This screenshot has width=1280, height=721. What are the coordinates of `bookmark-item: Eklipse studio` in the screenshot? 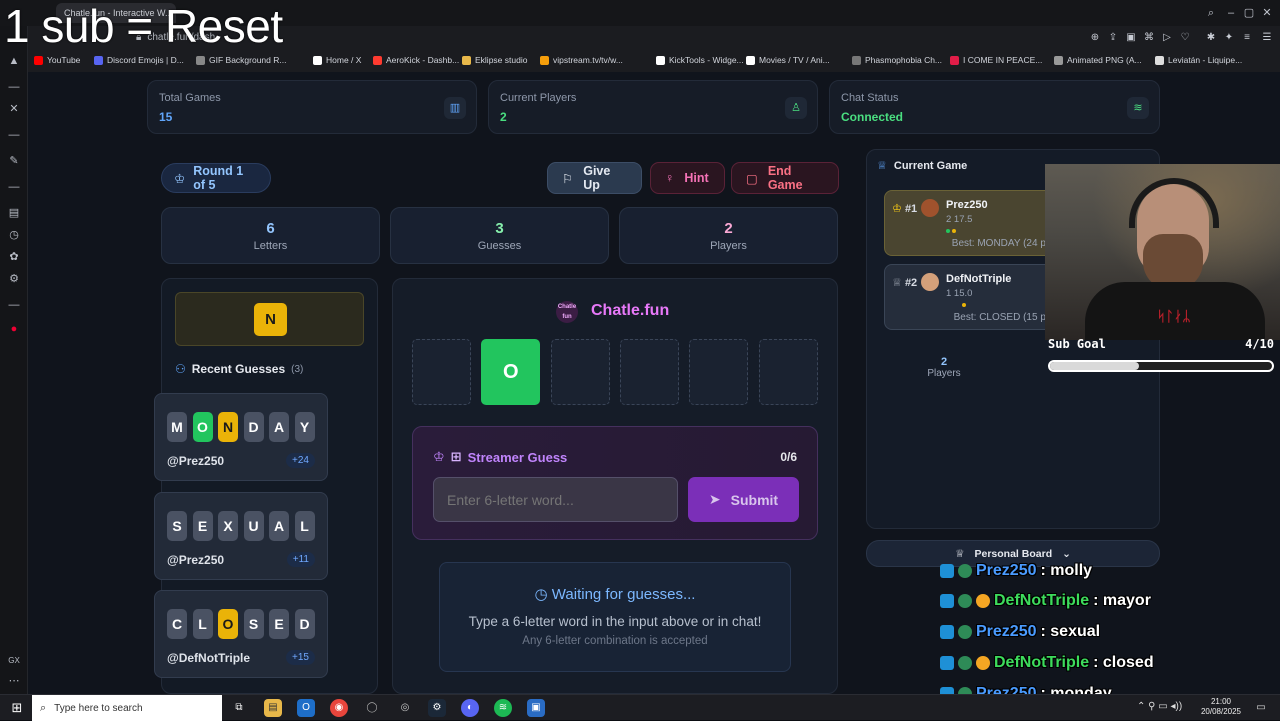 It's located at (494, 60).